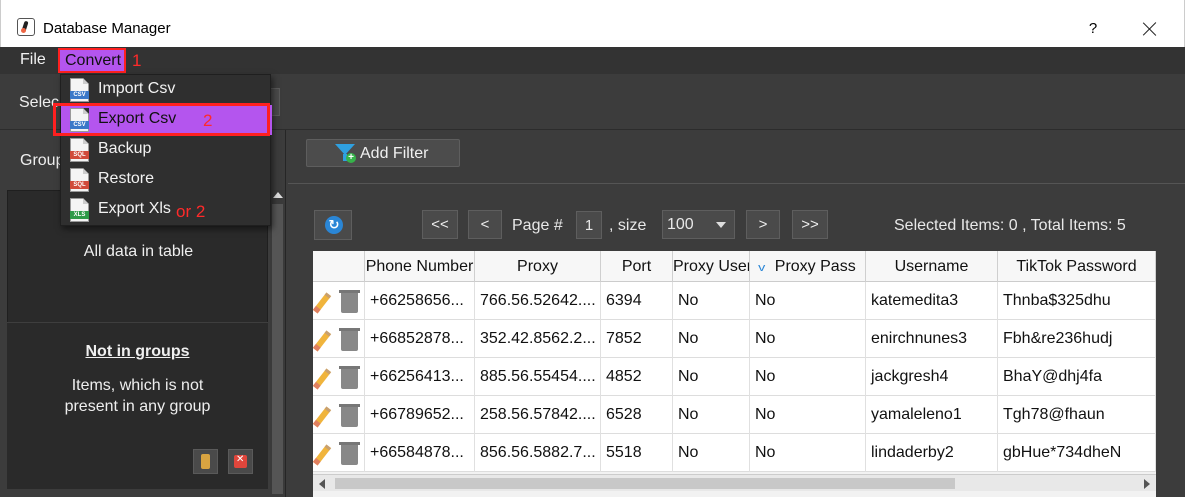  What do you see at coordinates (208, 120) in the screenshot?
I see `annotation-marker-2: 2` at bounding box center [208, 120].